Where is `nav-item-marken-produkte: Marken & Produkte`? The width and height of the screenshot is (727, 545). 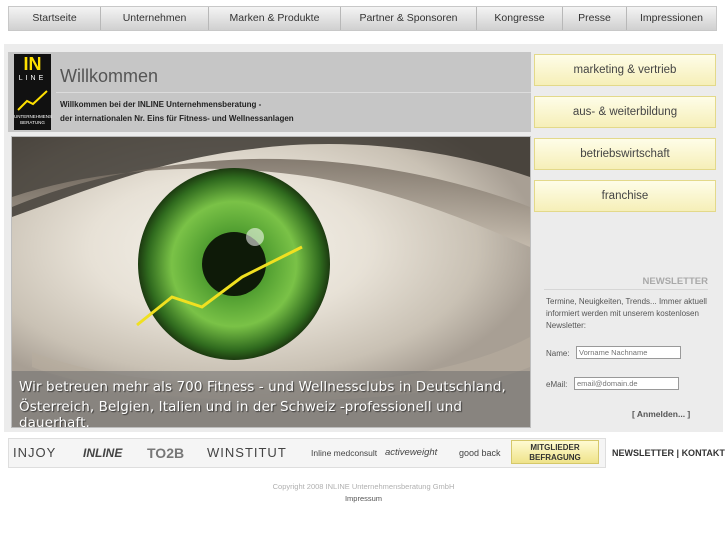
nav-item-marken-produkte: Marken & Produkte is located at coordinates (275, 18).